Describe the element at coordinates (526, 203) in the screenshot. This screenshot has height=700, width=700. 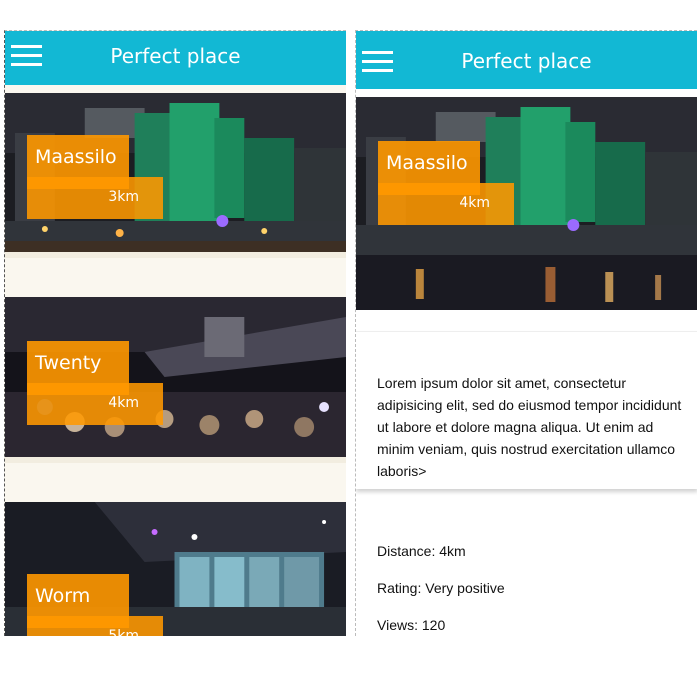
I see `place-hero: Maassilo 4km` at that location.